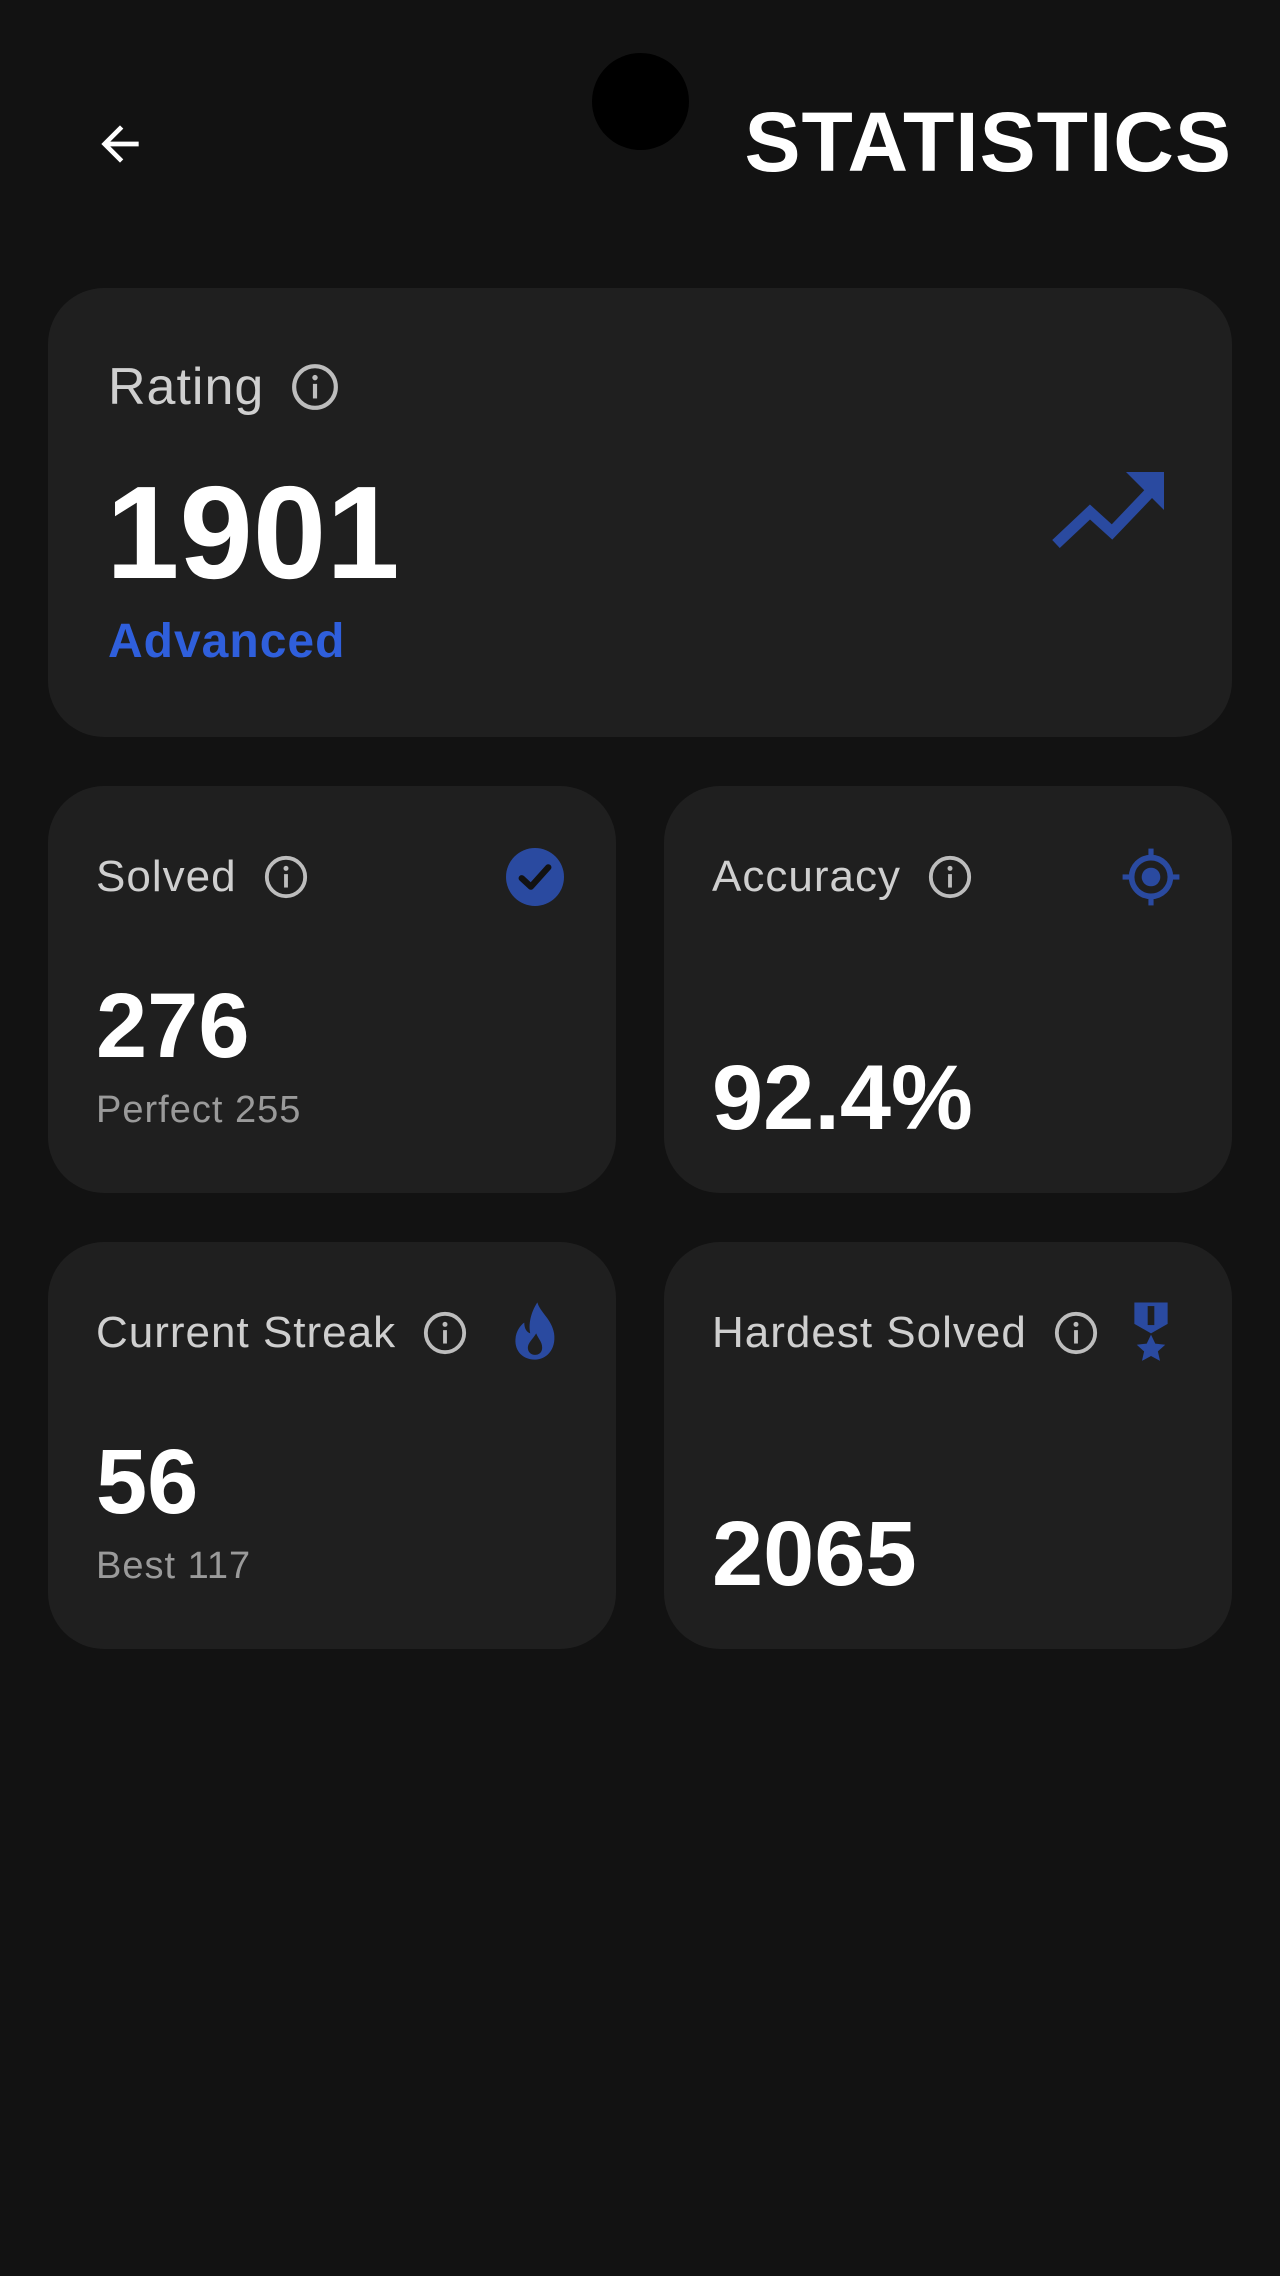  Describe the element at coordinates (199, 1110) in the screenshot. I see `solved-perfect: Perfect 255` at that location.